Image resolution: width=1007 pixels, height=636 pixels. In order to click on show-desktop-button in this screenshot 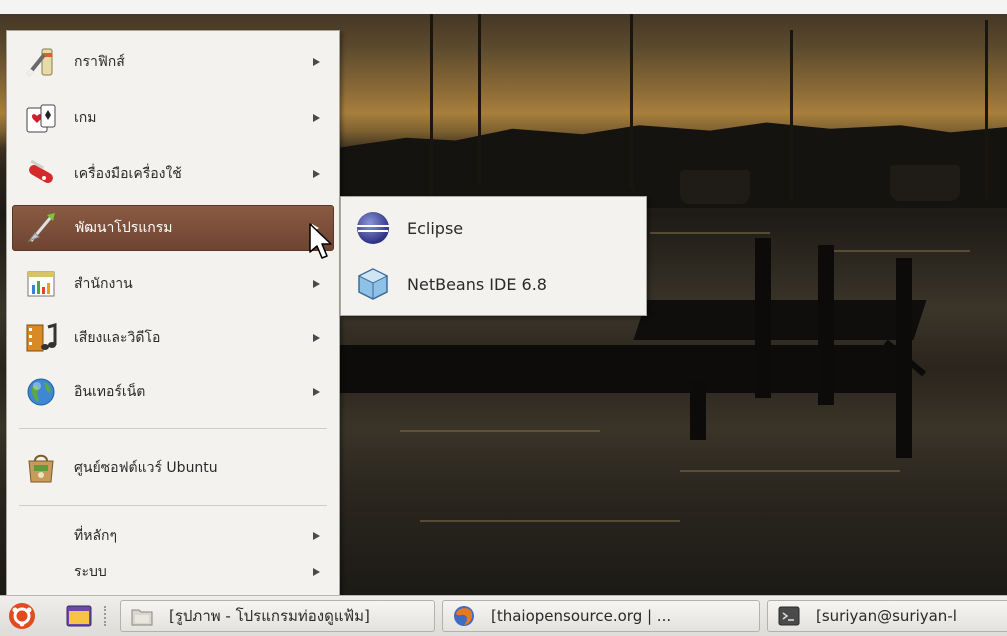, I will do `click(79, 616)`.